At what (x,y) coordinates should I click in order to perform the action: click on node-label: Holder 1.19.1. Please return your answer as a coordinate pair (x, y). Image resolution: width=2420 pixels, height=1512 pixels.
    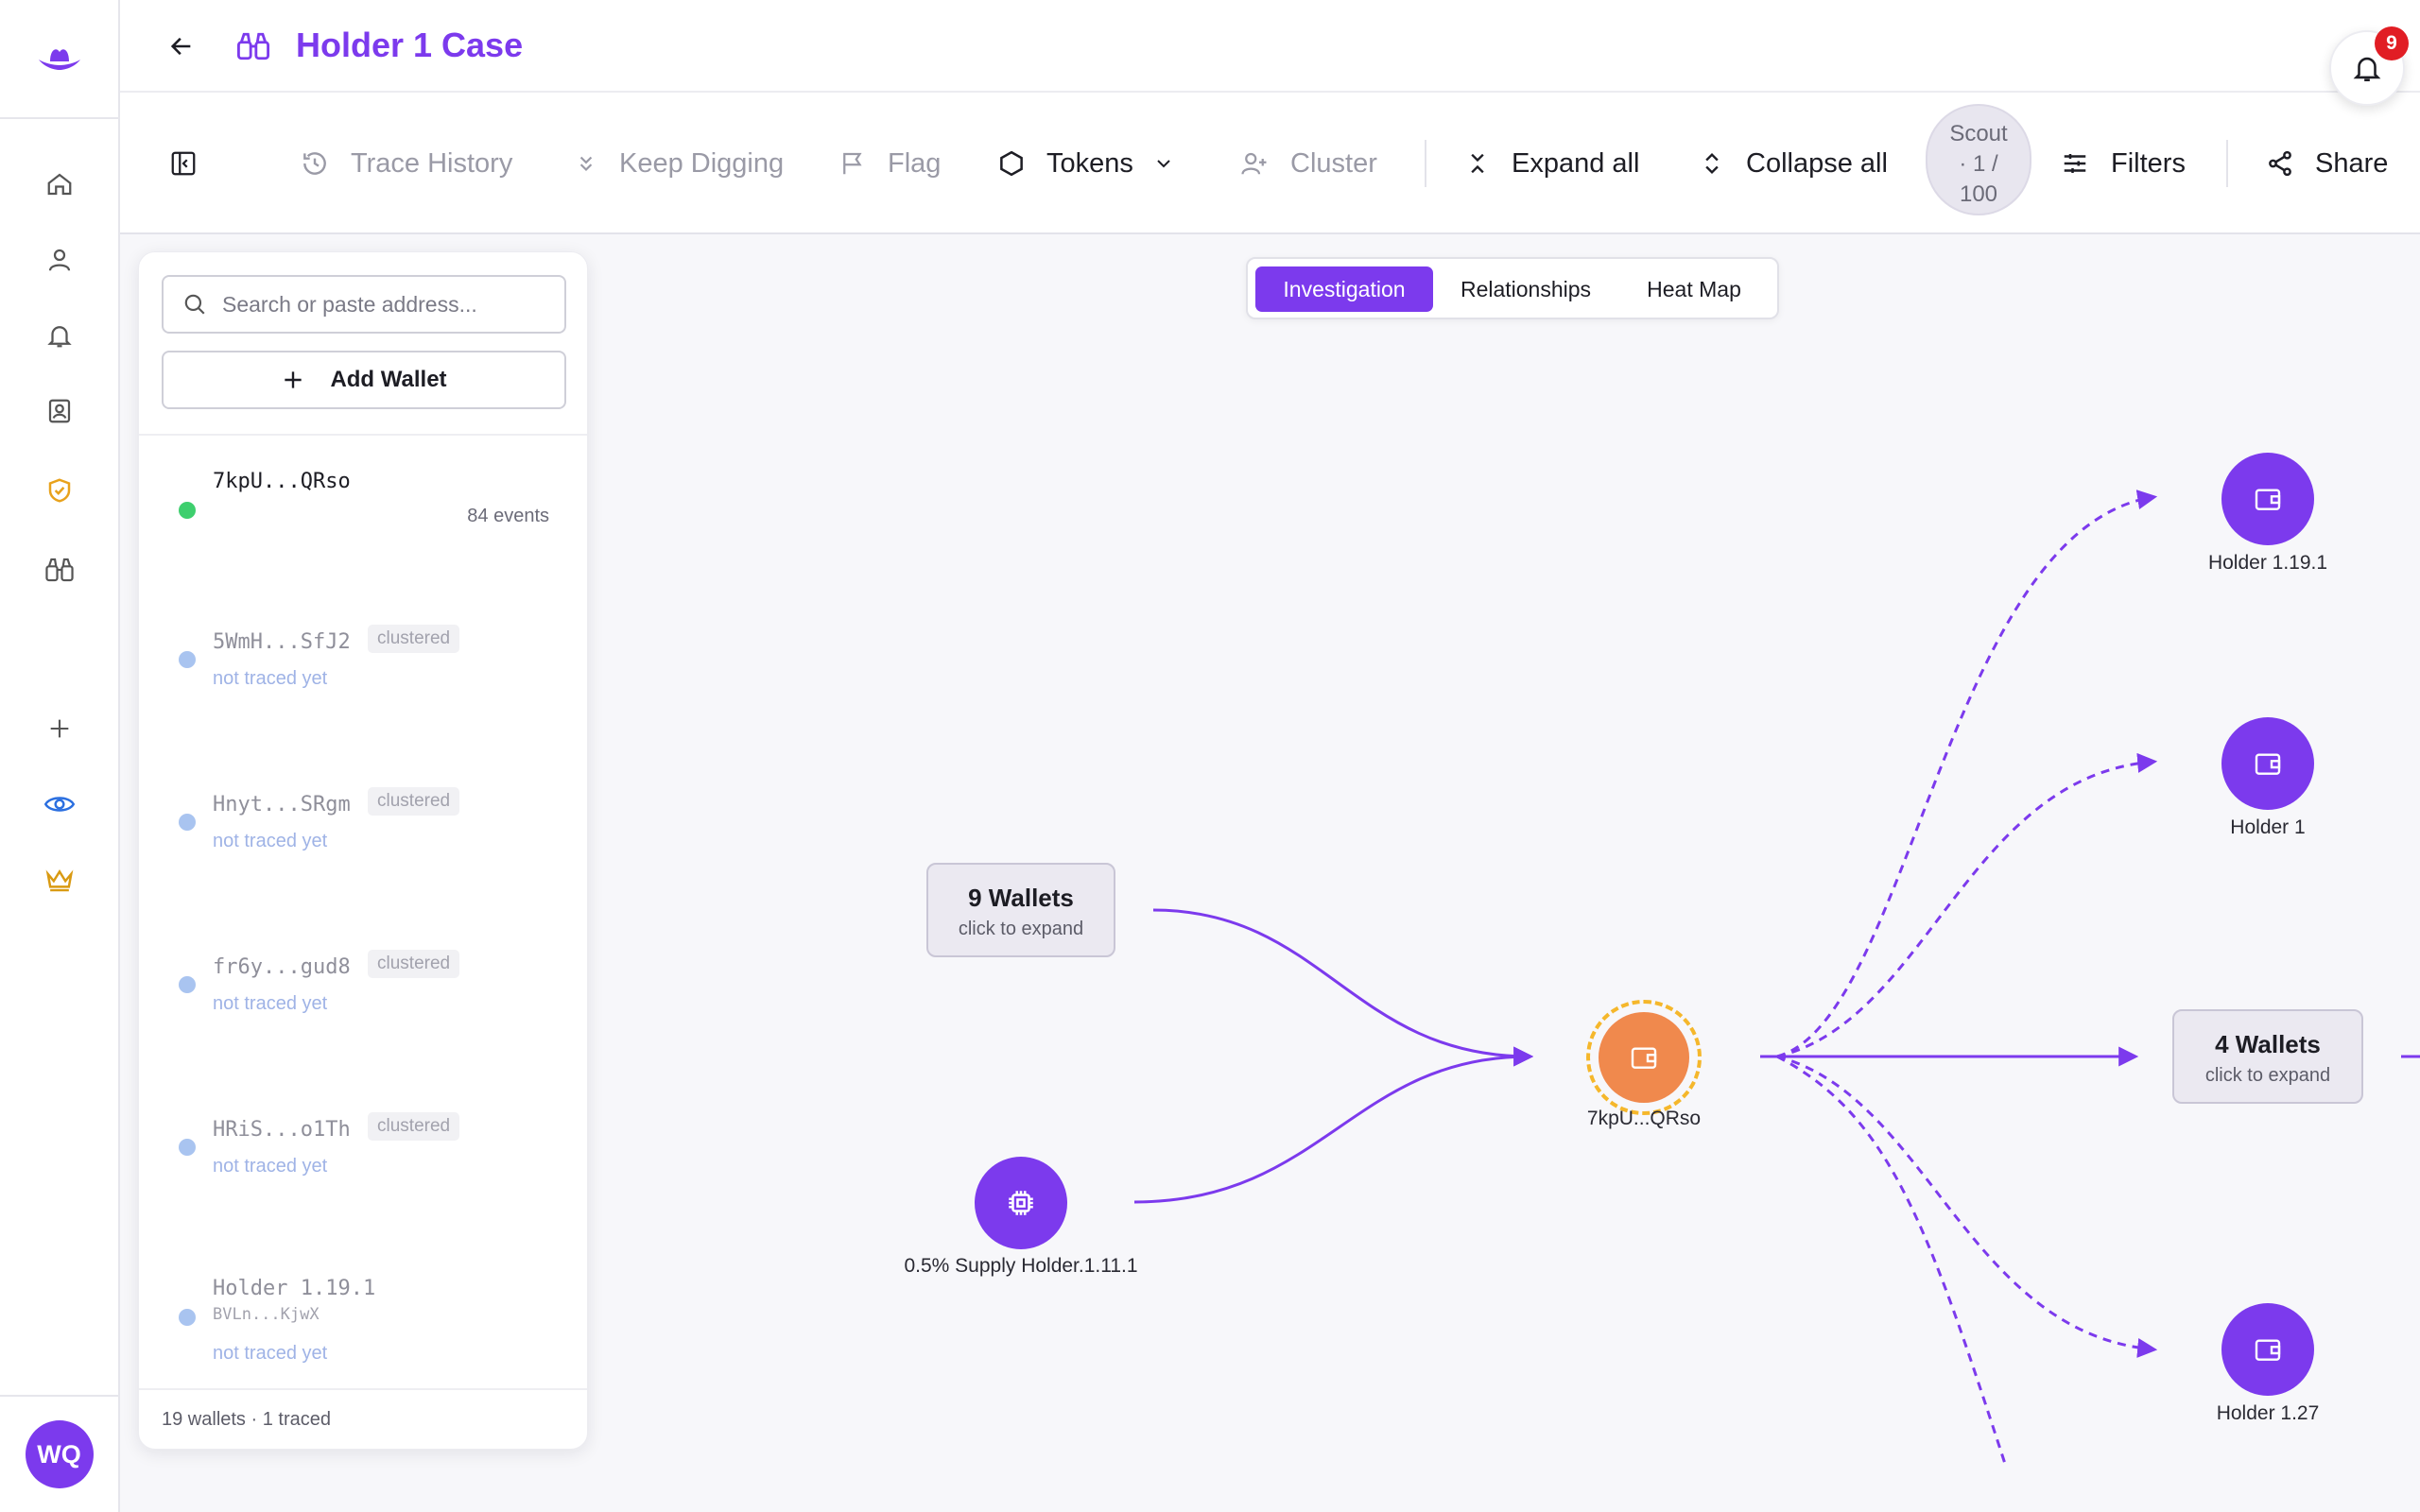
    Looking at the image, I should click on (2267, 563).